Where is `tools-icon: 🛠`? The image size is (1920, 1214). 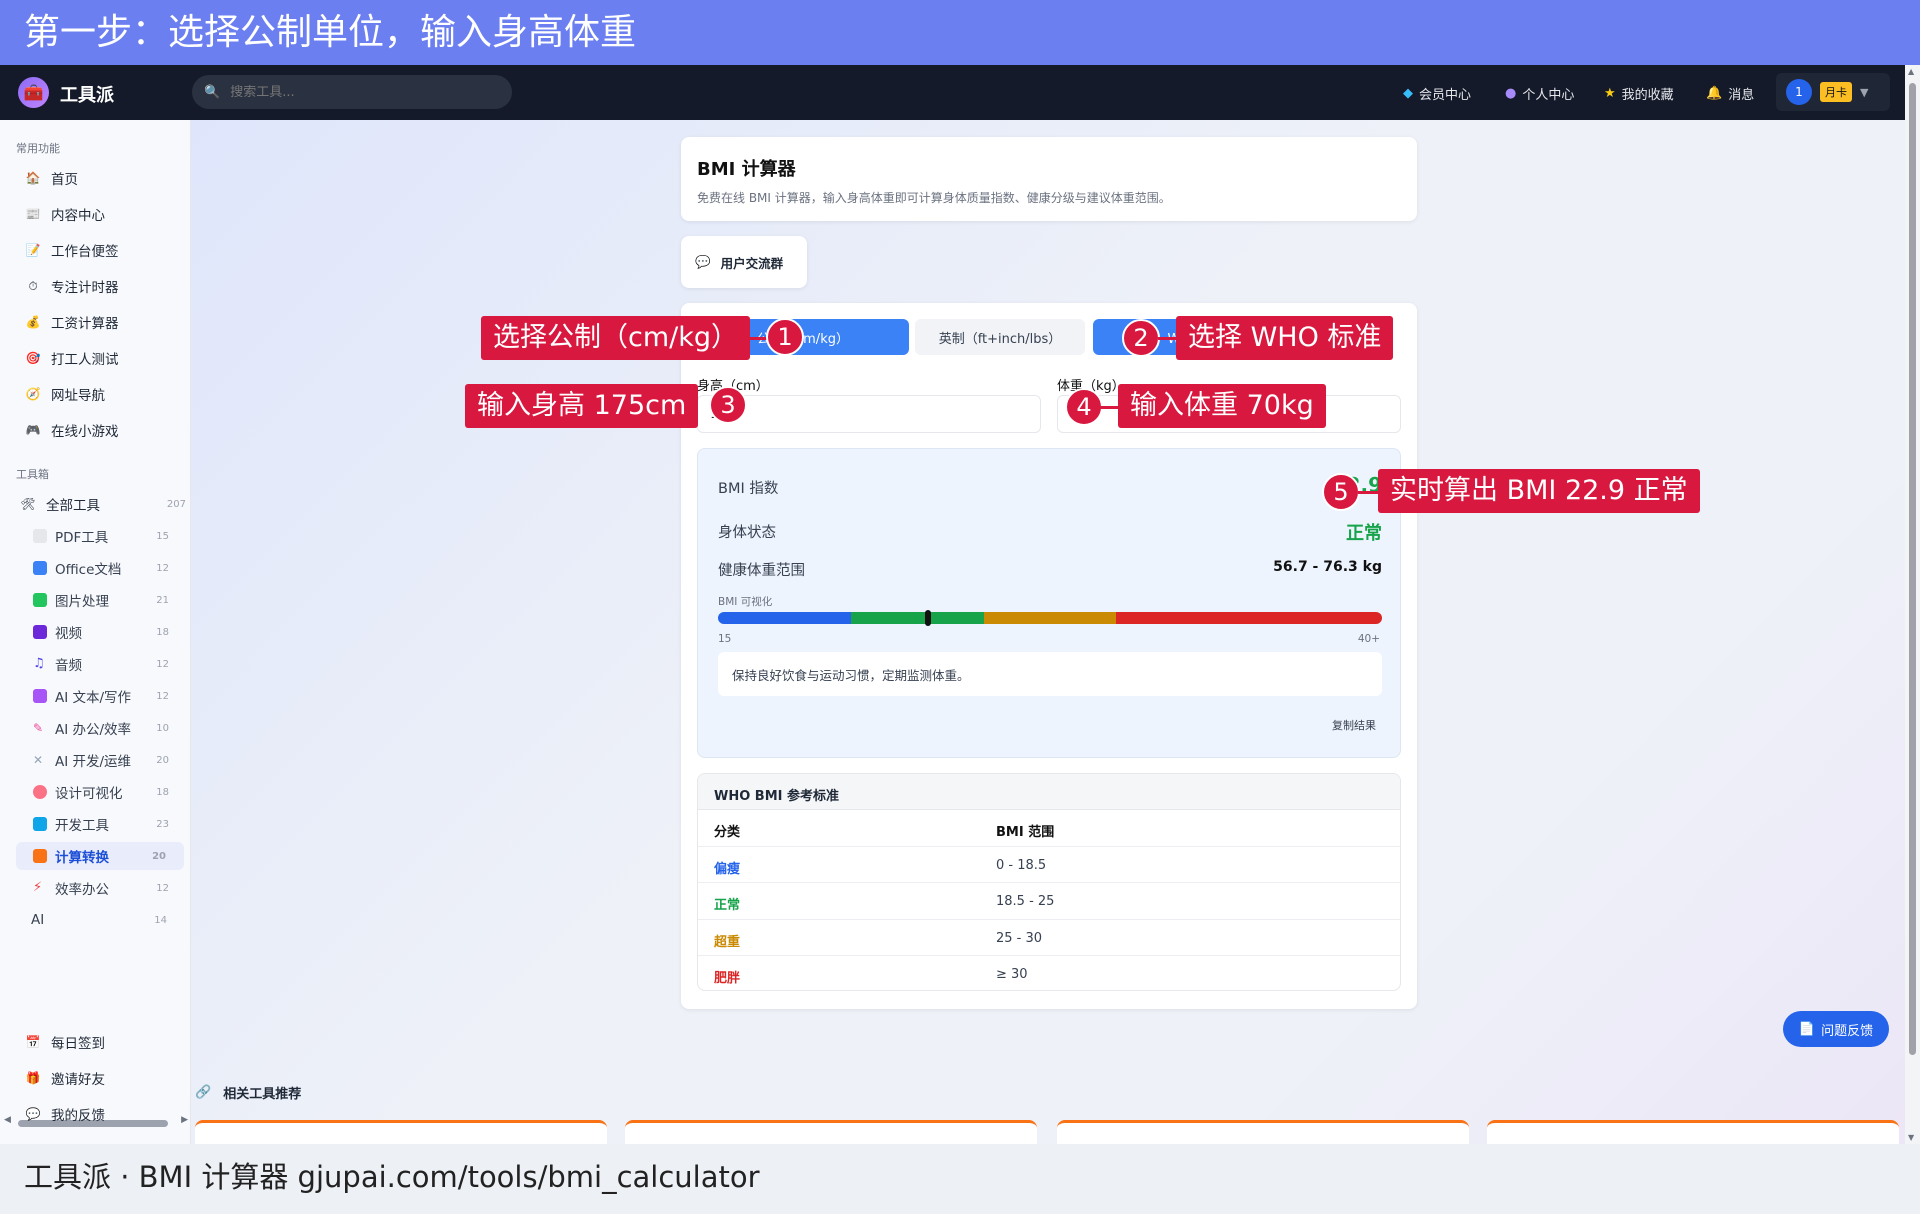
tools-icon: 🛠 is located at coordinates (28, 504).